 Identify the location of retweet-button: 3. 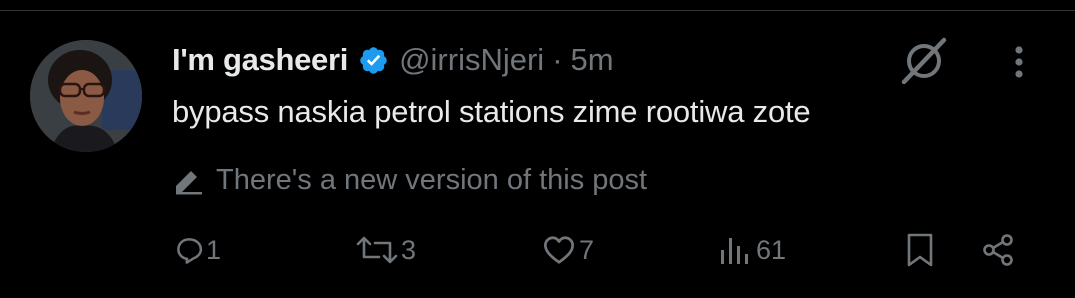
(385, 250).